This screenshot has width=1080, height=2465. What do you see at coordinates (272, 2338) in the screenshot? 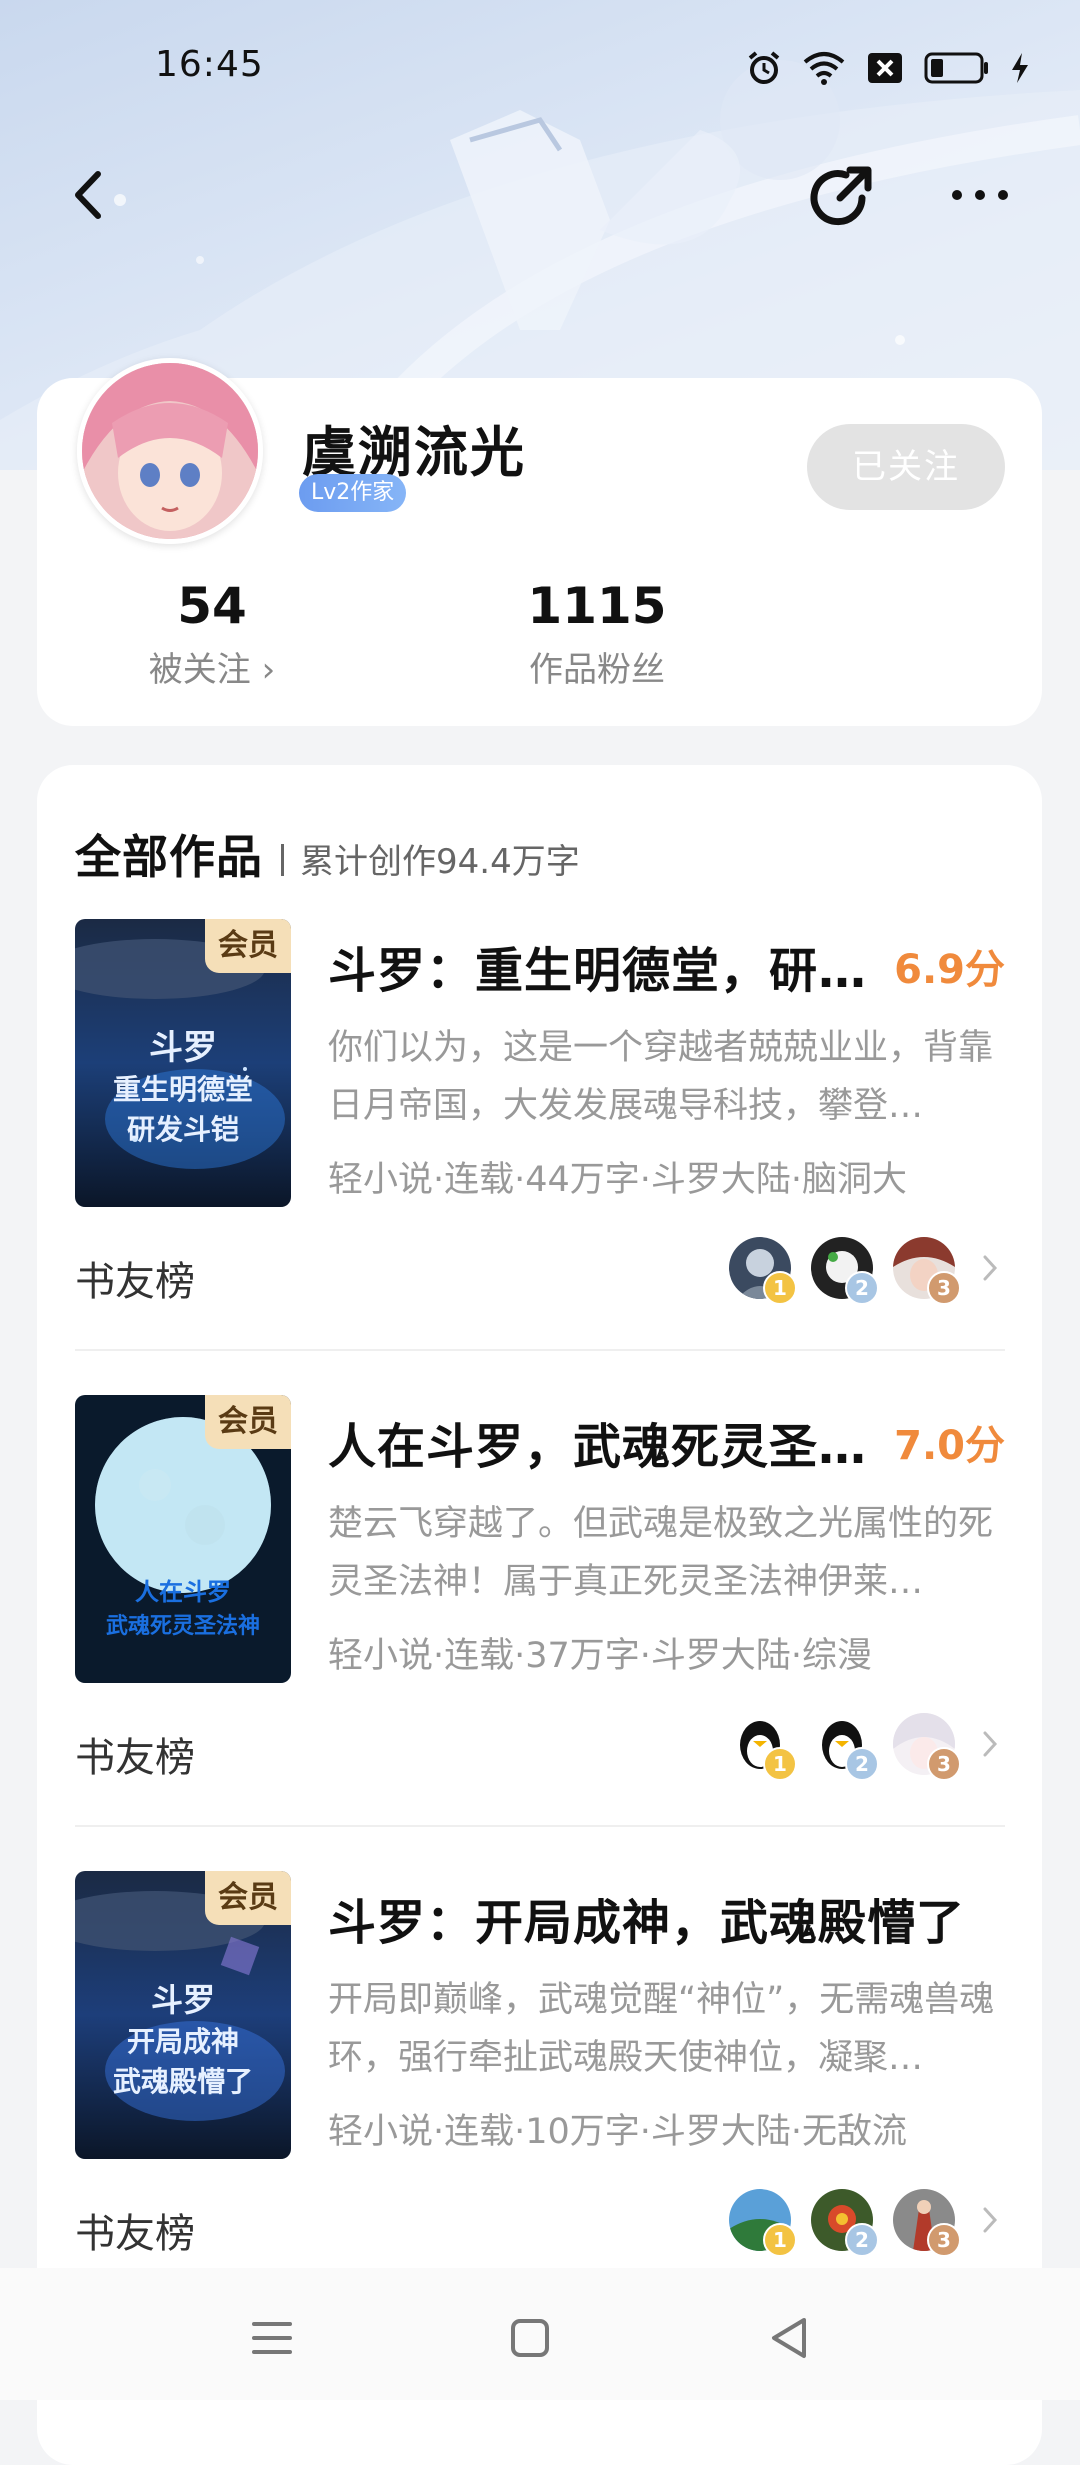
I see `menu-icon` at bounding box center [272, 2338].